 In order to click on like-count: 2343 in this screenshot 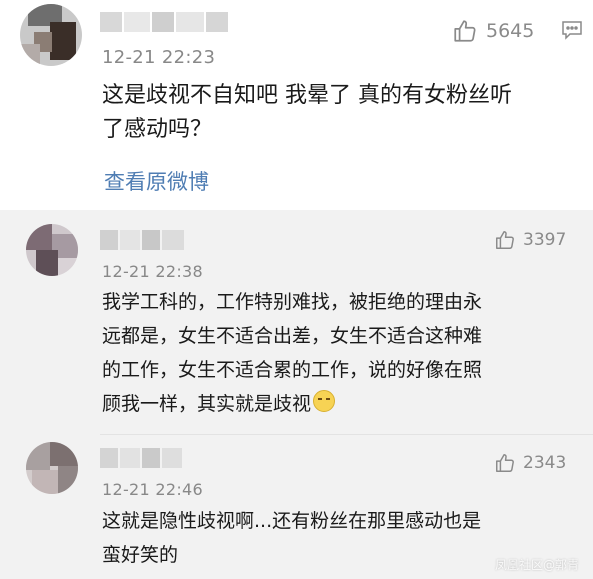, I will do `click(545, 463)`.